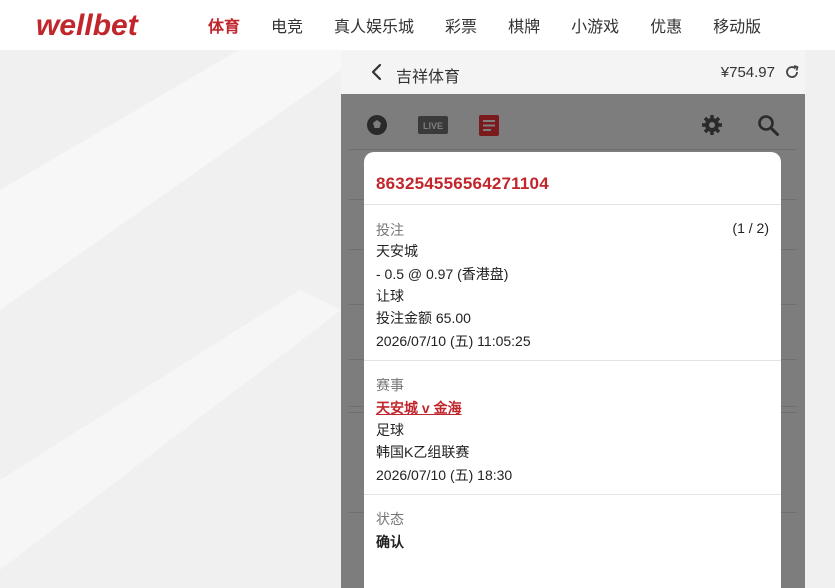  What do you see at coordinates (390, 519) in the screenshot?
I see `status-section-label: 状态` at bounding box center [390, 519].